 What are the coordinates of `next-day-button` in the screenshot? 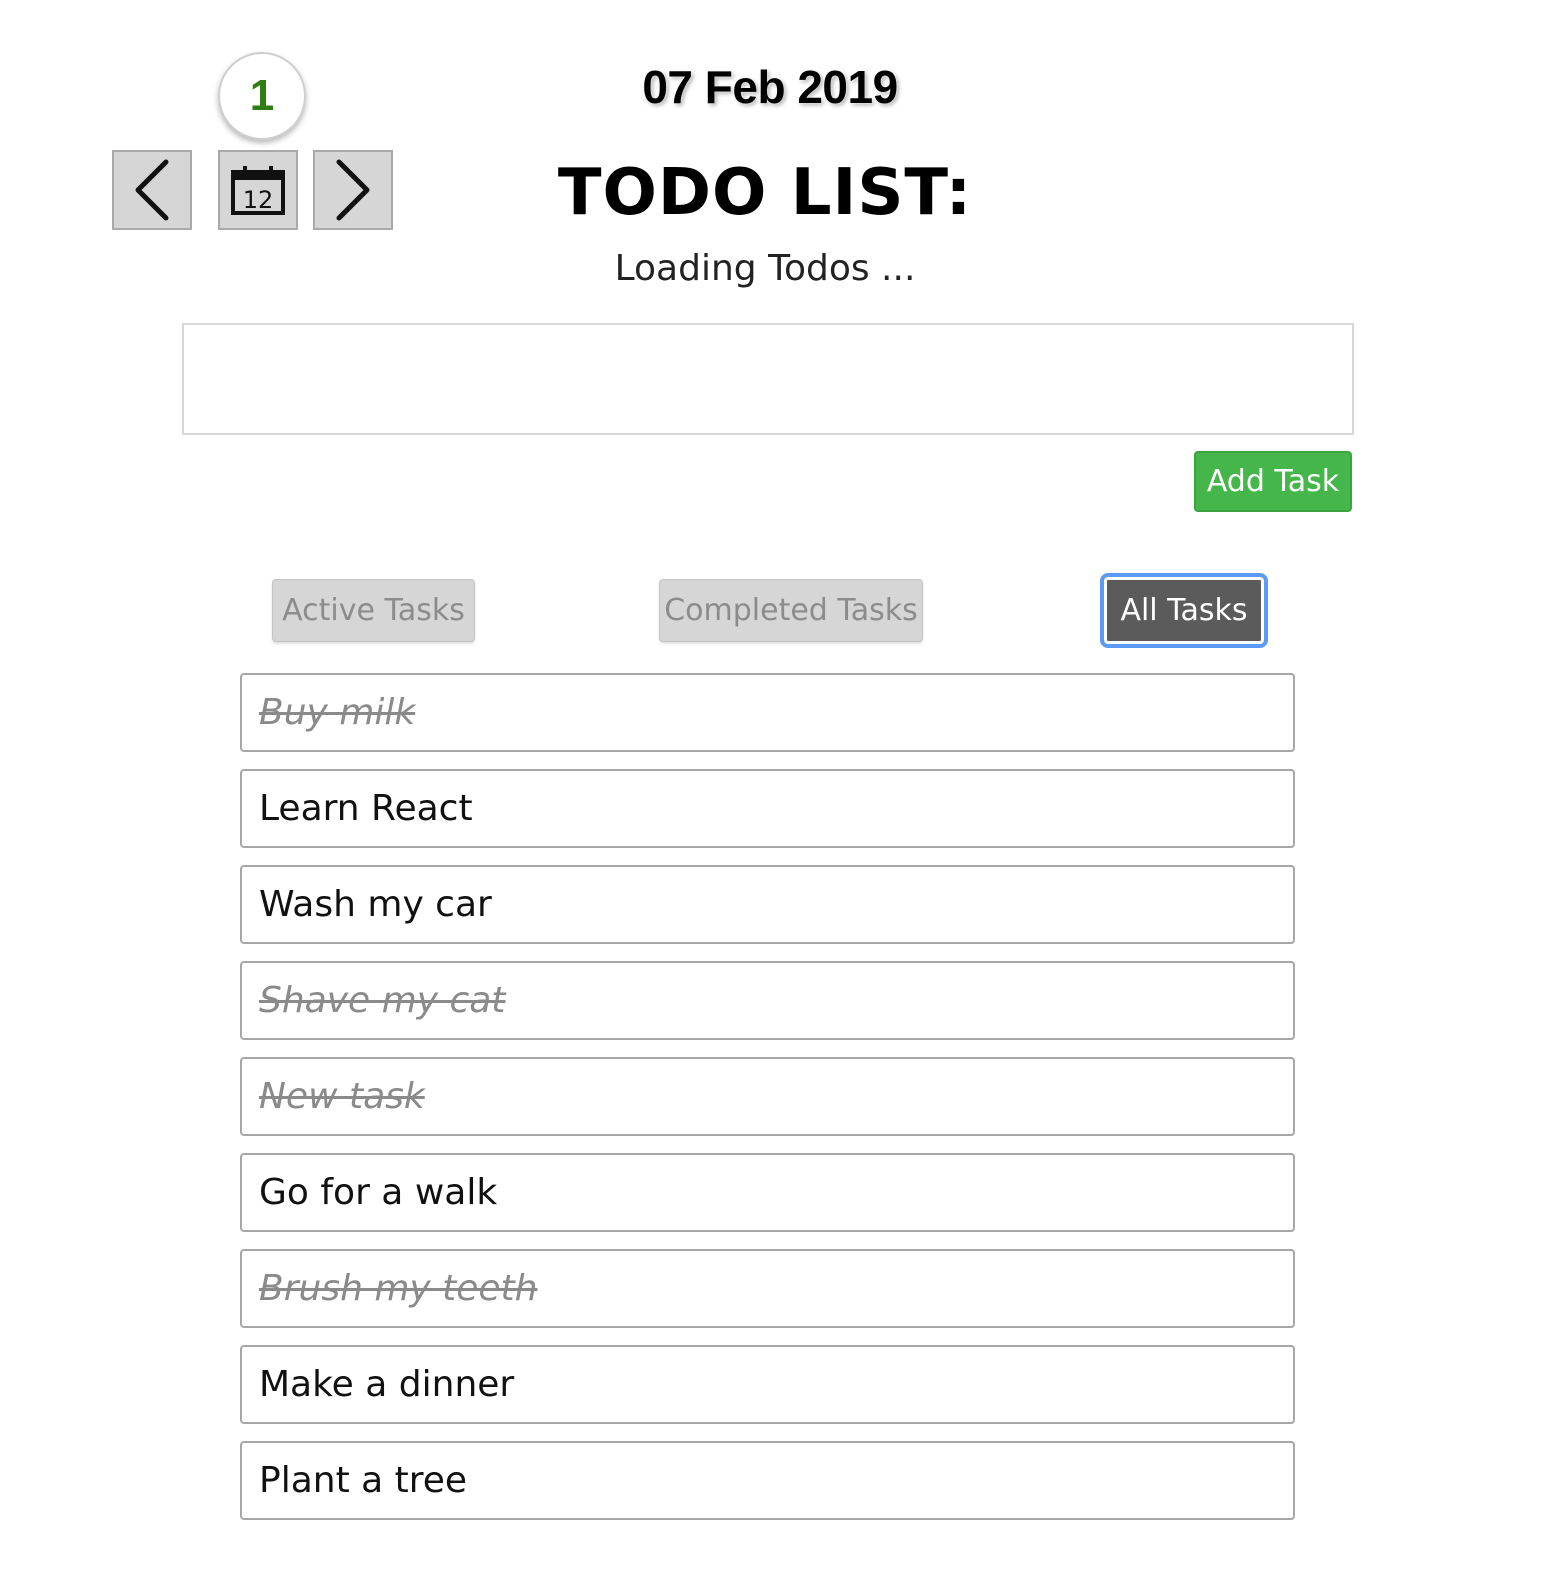 It's located at (353, 190).